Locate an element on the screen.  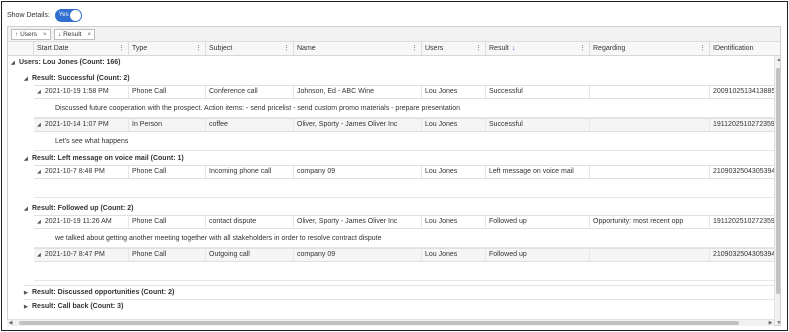
group-row-user: ◢ Users: Lou Jones (Count: 166) is located at coordinates (66, 62).